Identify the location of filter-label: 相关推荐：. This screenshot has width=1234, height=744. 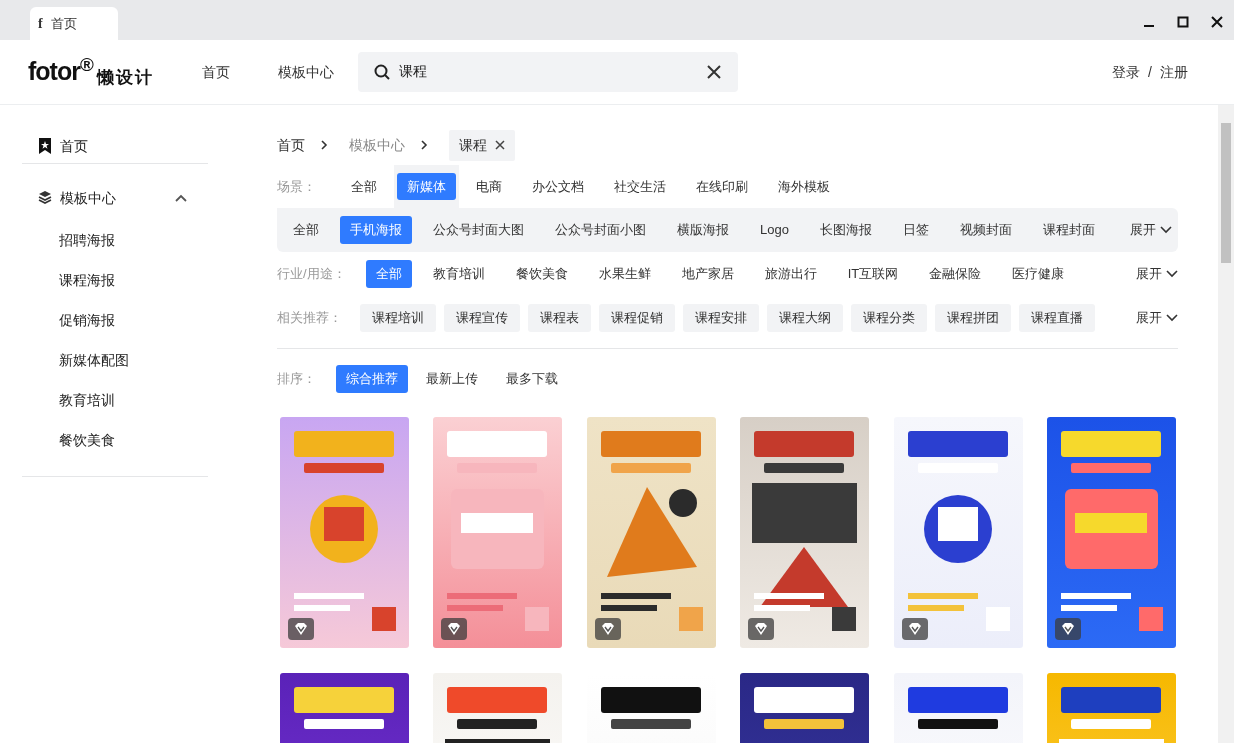
(309, 318).